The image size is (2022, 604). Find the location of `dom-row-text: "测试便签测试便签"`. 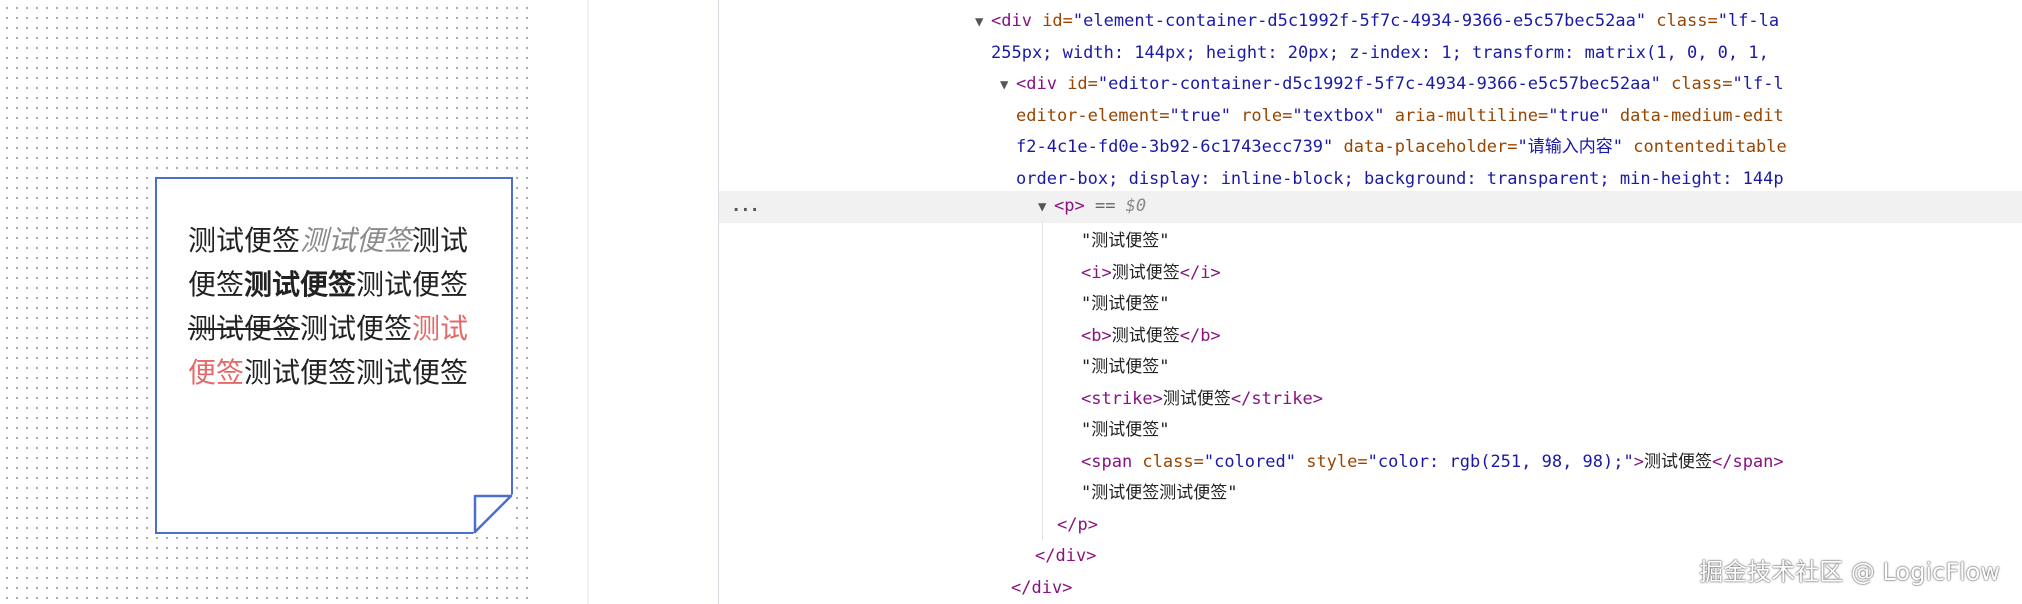

dom-row-text: "测试便签测试便签" is located at coordinates (1370, 494).